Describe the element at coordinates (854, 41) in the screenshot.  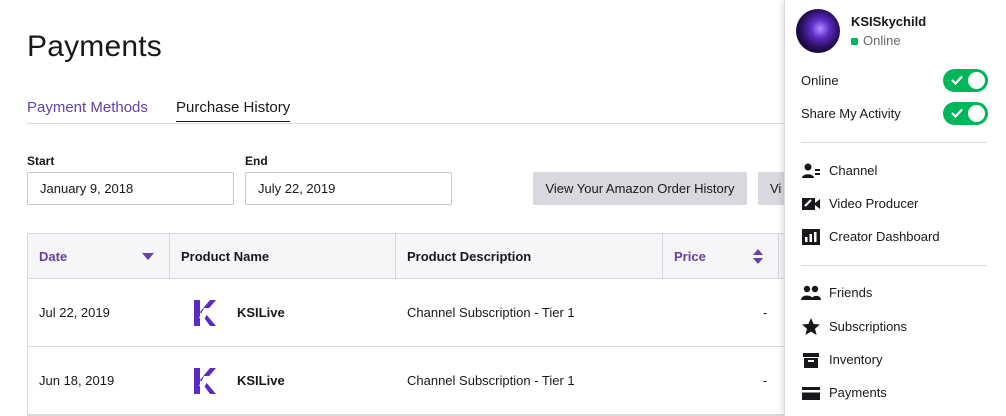
I see `online-status-icon` at that location.